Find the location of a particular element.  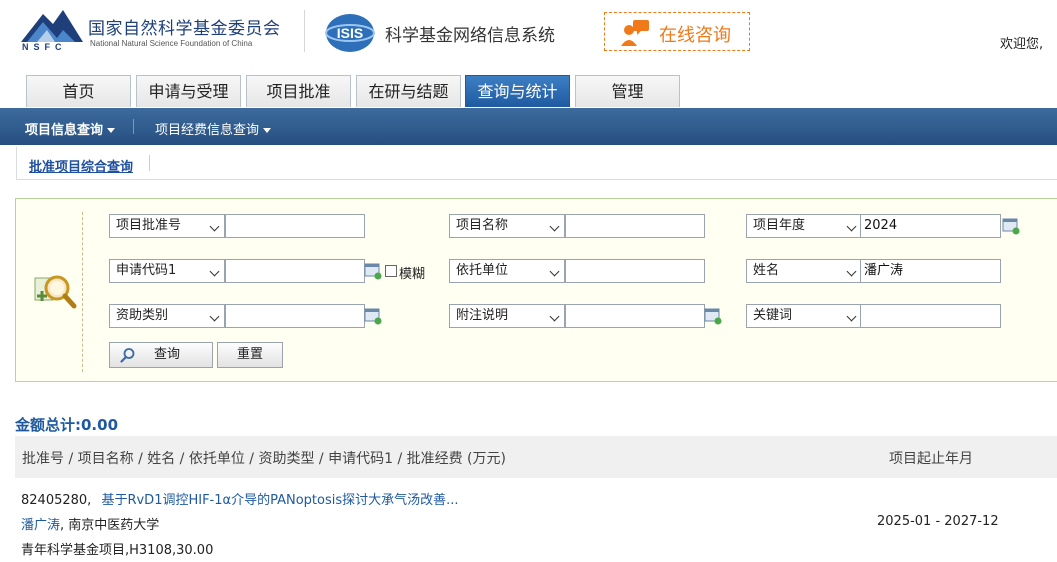

reset-button-label: 重置 is located at coordinates (249, 354).